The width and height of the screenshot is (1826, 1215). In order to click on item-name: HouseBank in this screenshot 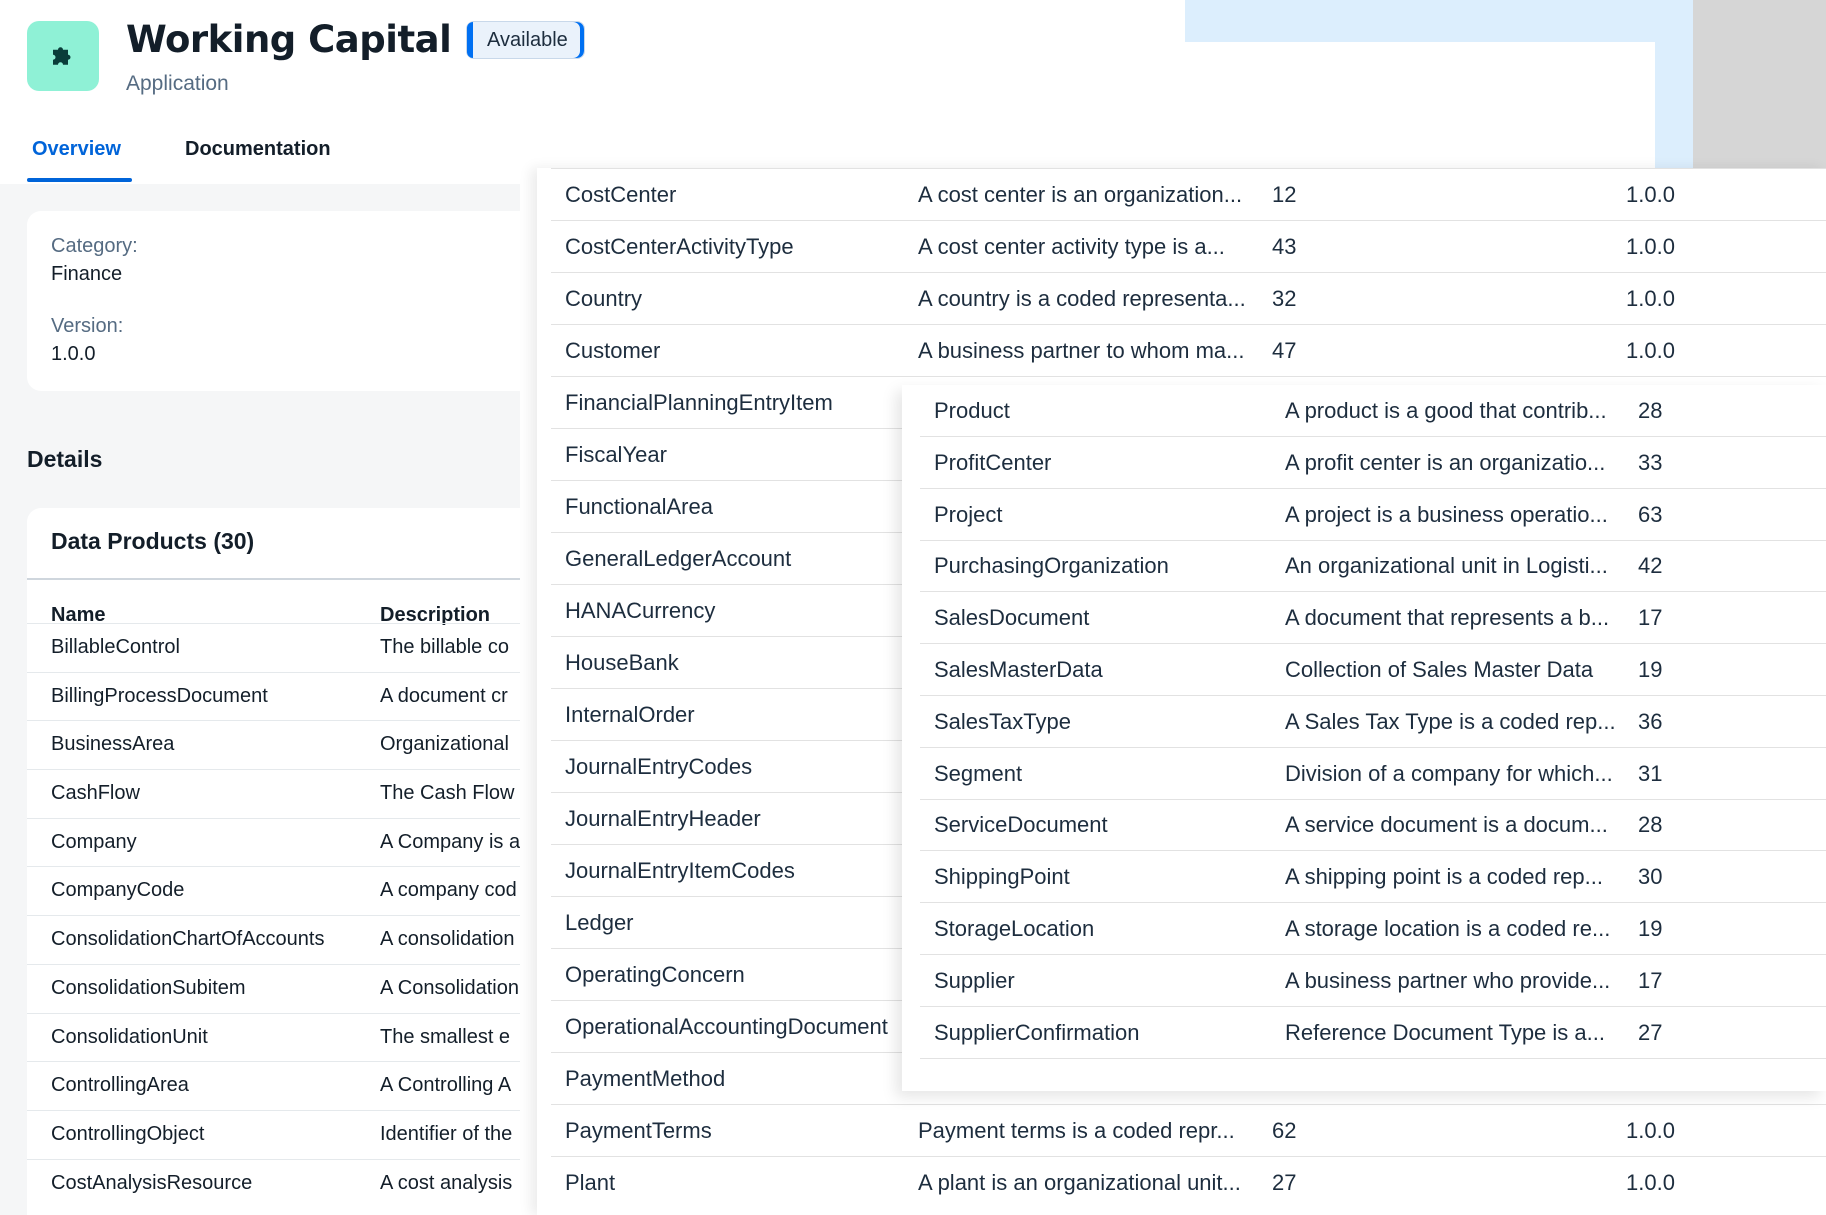, I will do `click(622, 662)`.